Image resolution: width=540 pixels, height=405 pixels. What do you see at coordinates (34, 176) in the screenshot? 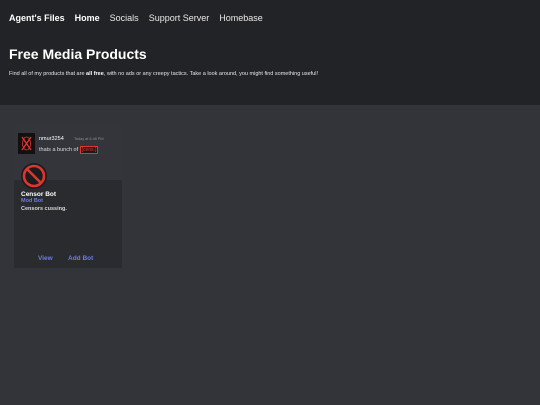
I see `prohibited-icon` at bounding box center [34, 176].